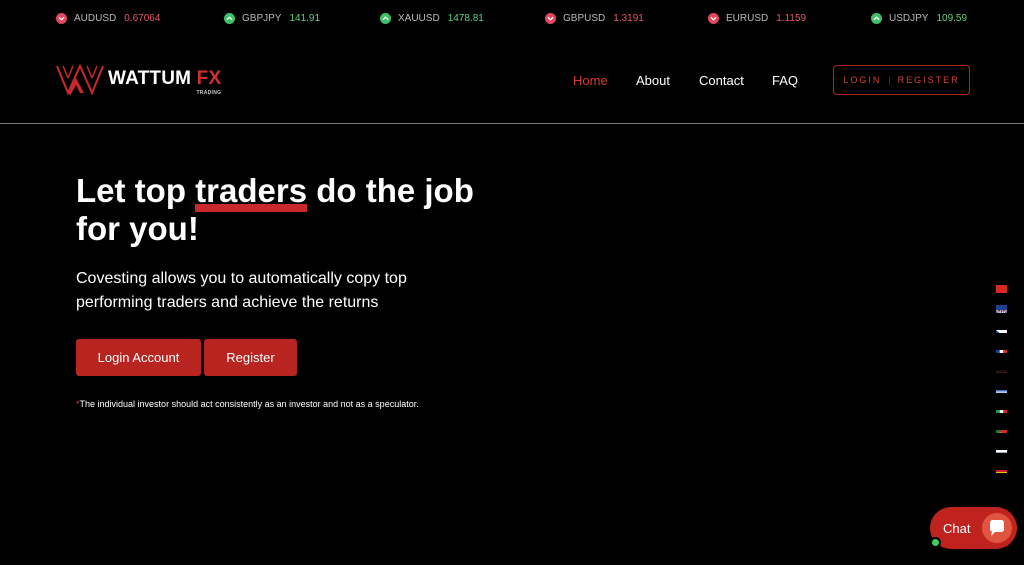  I want to click on flag-italian-icon, so click(1001, 409).